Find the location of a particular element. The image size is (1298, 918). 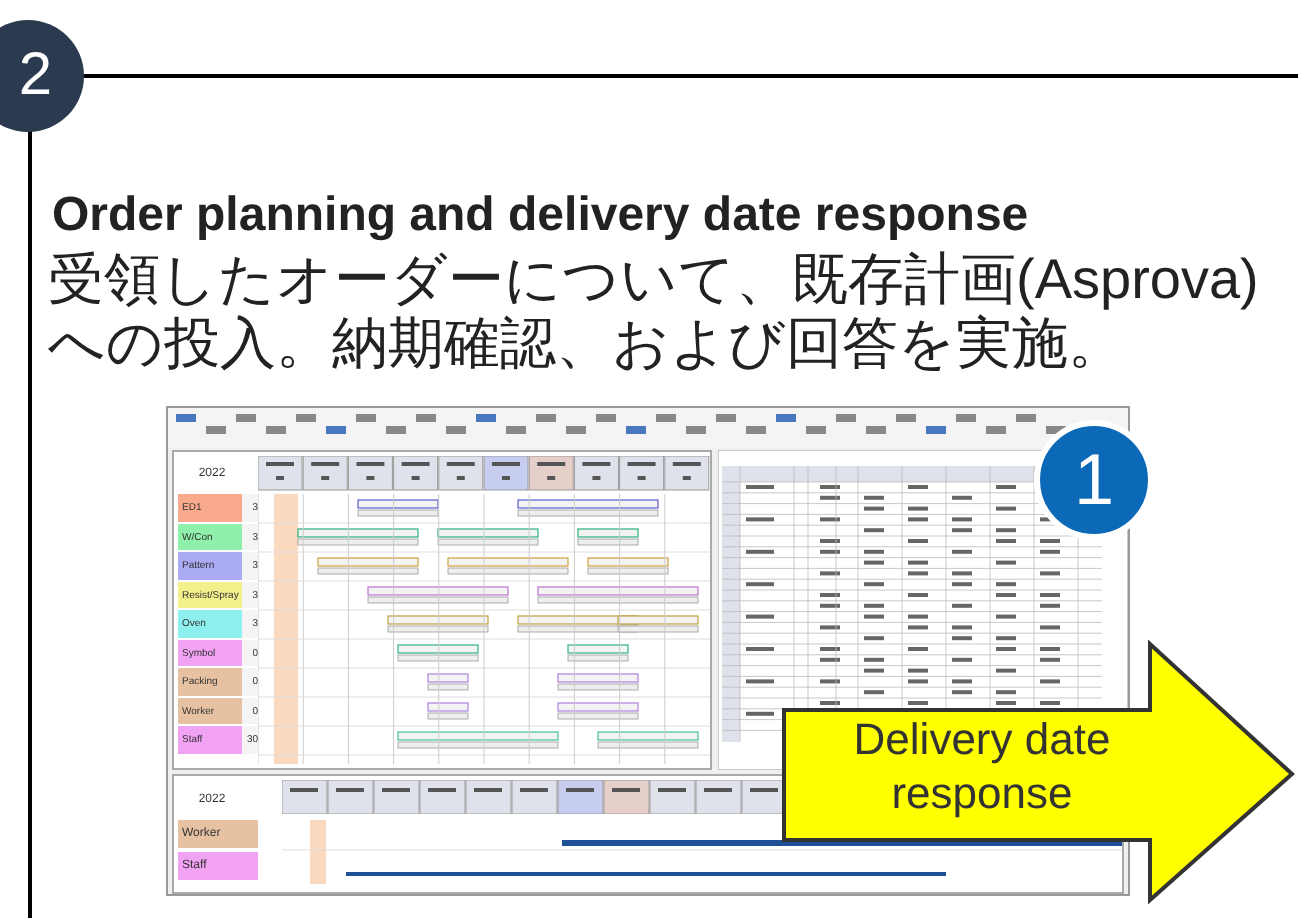

step-badge: 2 is located at coordinates (42, 76).